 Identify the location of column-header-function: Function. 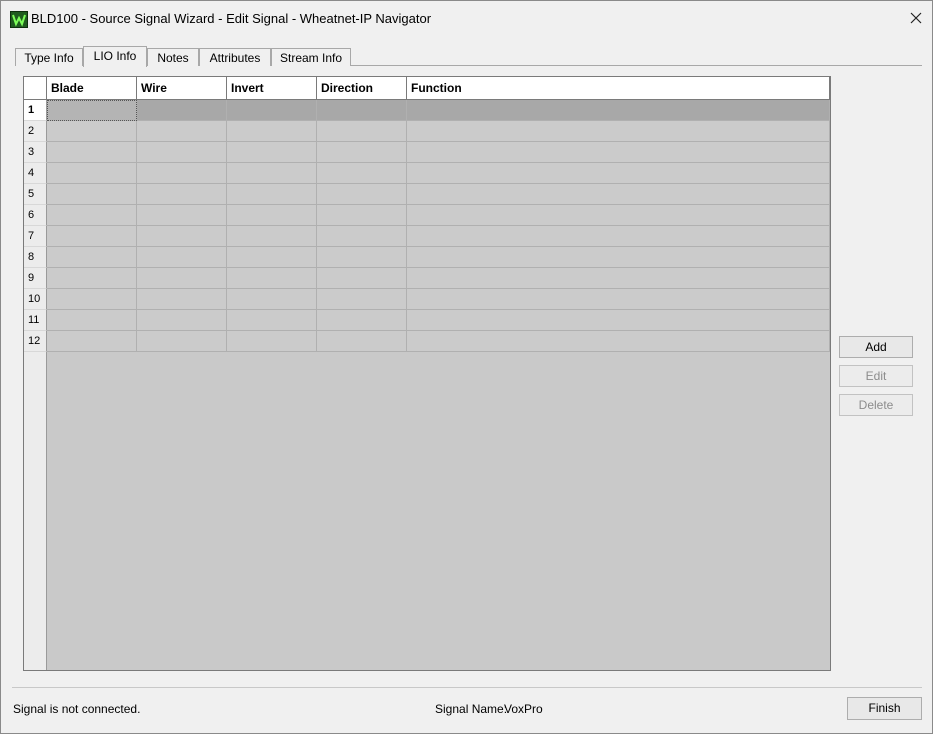
(618, 88).